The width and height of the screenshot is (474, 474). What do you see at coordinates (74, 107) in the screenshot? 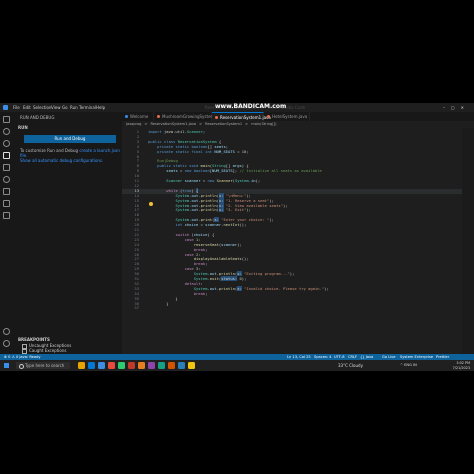
I see `menu-run: Run` at bounding box center [74, 107].